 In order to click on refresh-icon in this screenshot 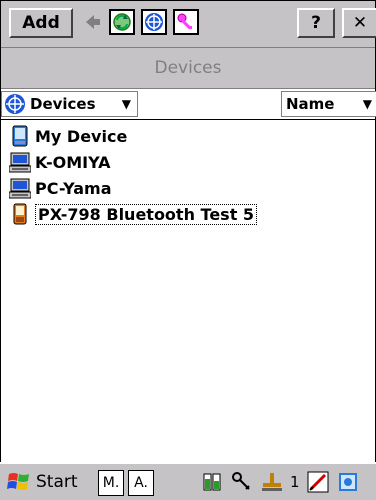, I will do `click(122, 22)`.